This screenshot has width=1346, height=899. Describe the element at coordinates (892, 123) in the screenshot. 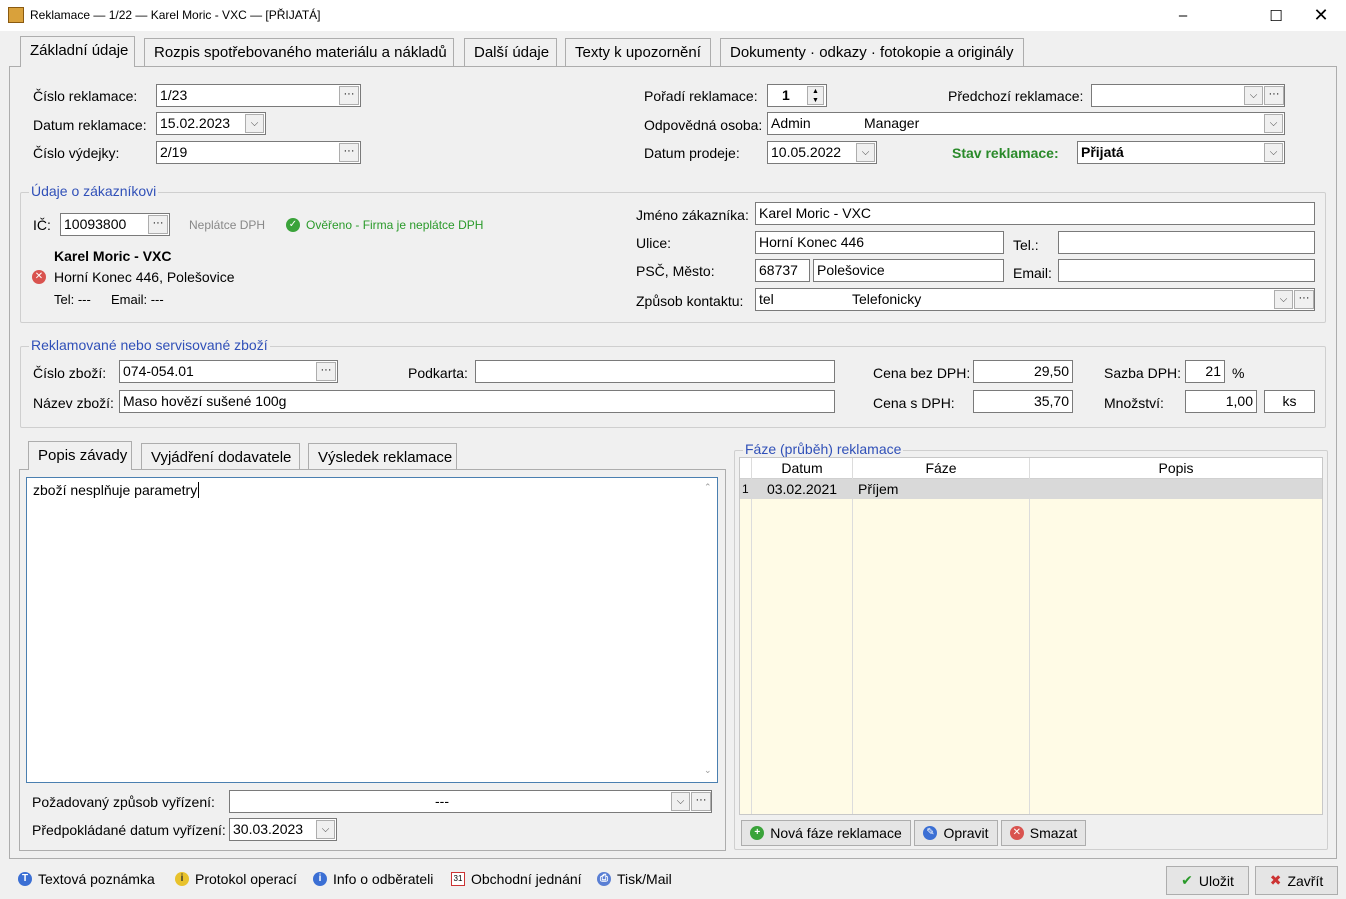

I see `osoba-name: Manager` at that location.